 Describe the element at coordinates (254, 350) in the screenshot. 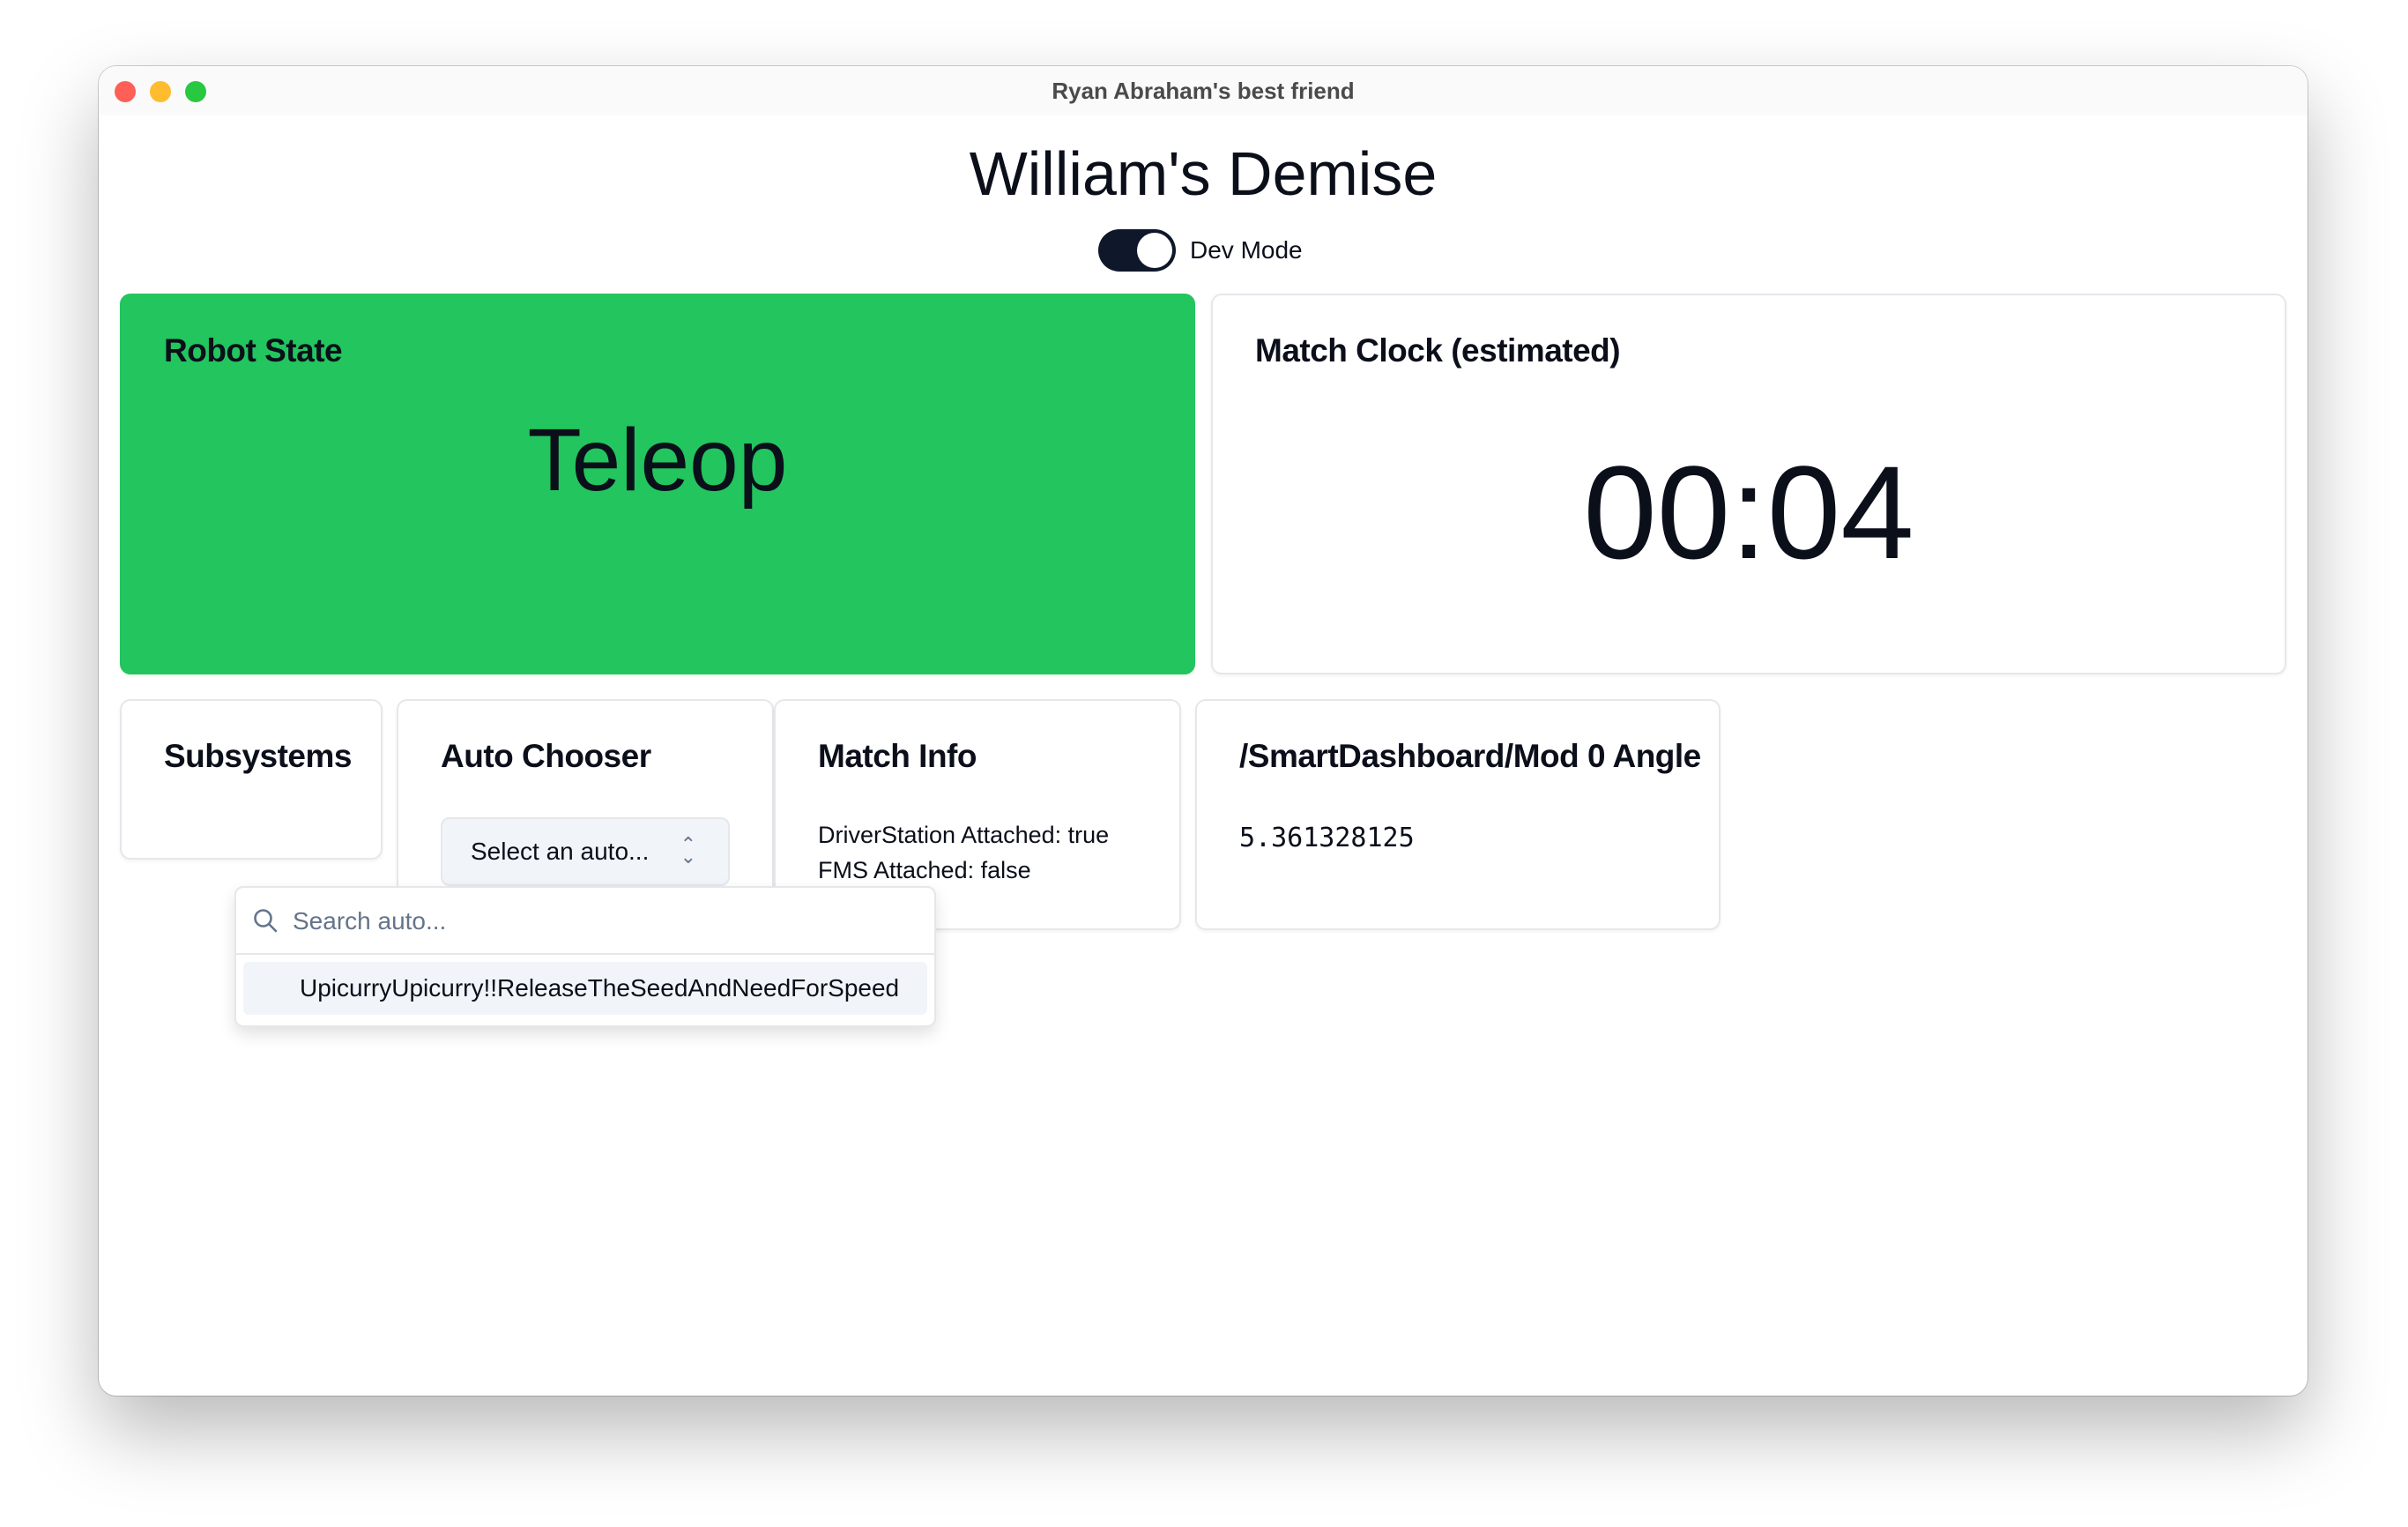

I see `robot-state-title: Robot State` at that location.